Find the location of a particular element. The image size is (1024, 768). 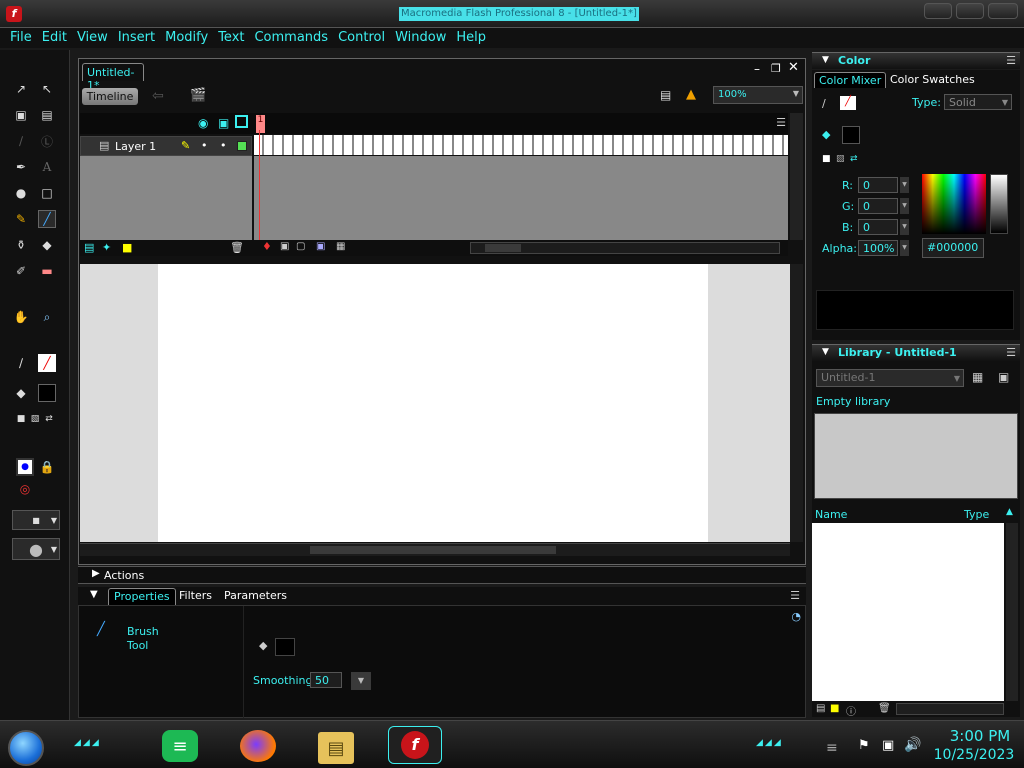

smoothing-dropdown: ▼ is located at coordinates (361, 681).